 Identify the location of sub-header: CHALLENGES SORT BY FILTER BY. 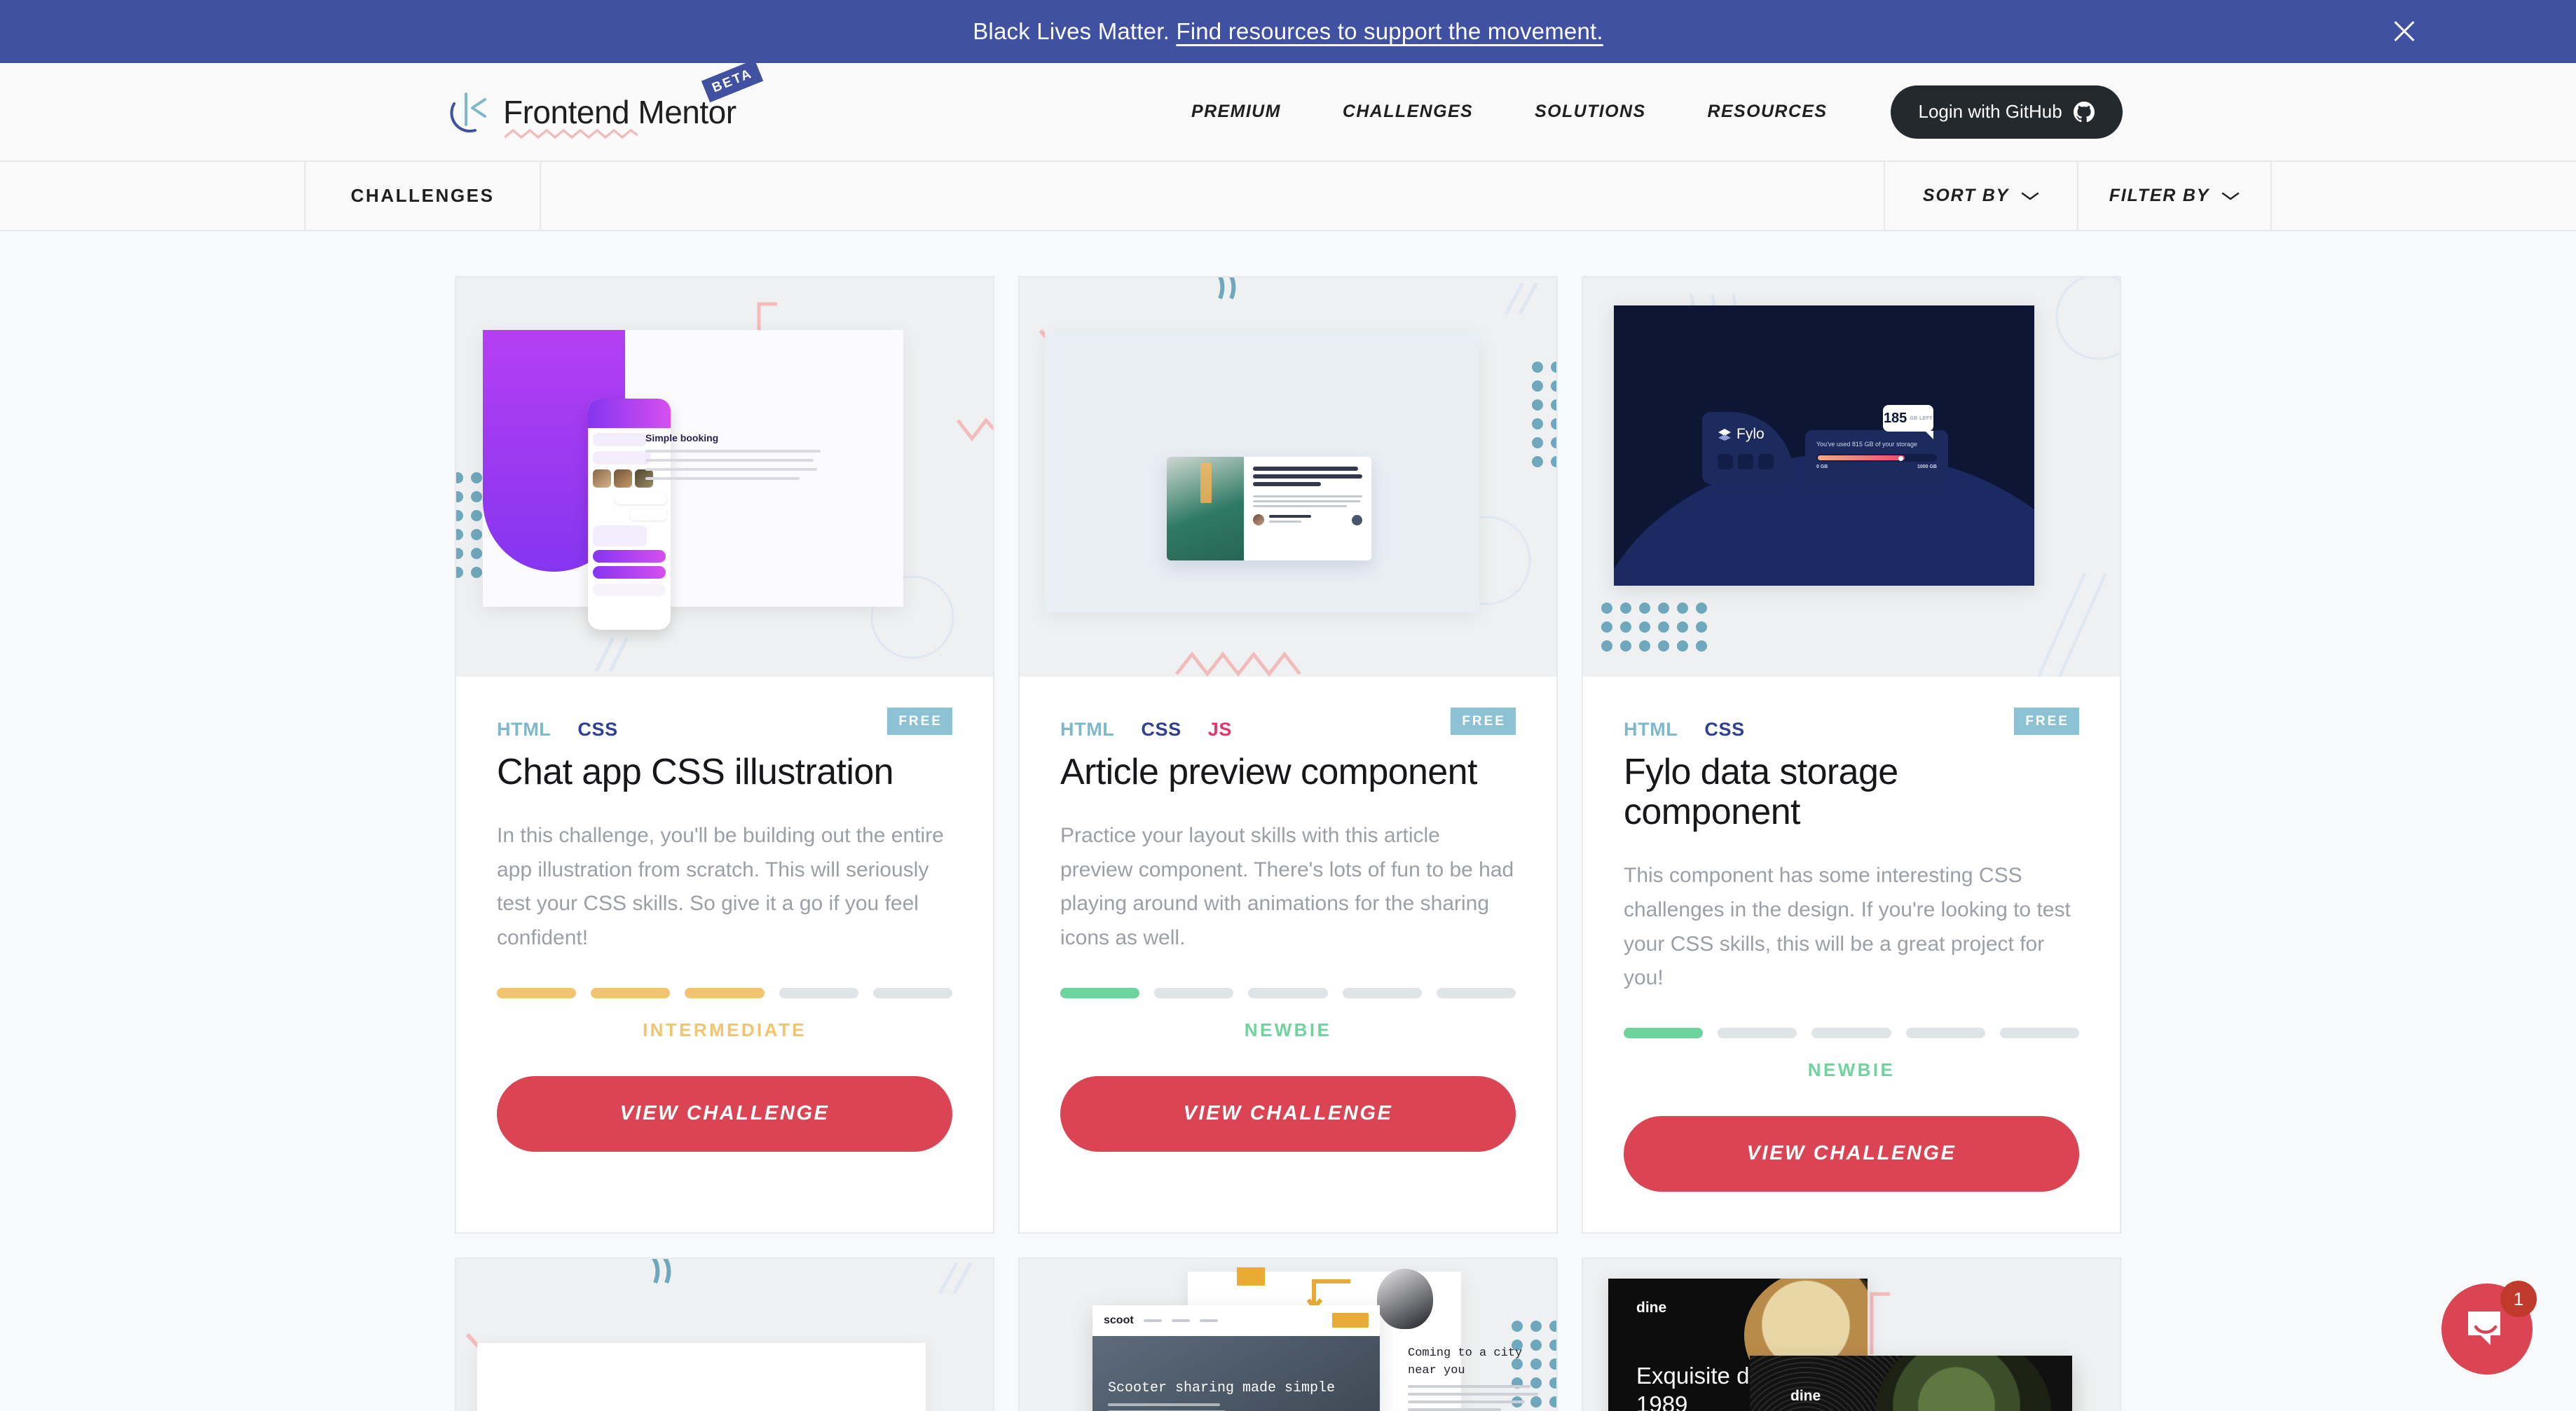
(1288, 195).